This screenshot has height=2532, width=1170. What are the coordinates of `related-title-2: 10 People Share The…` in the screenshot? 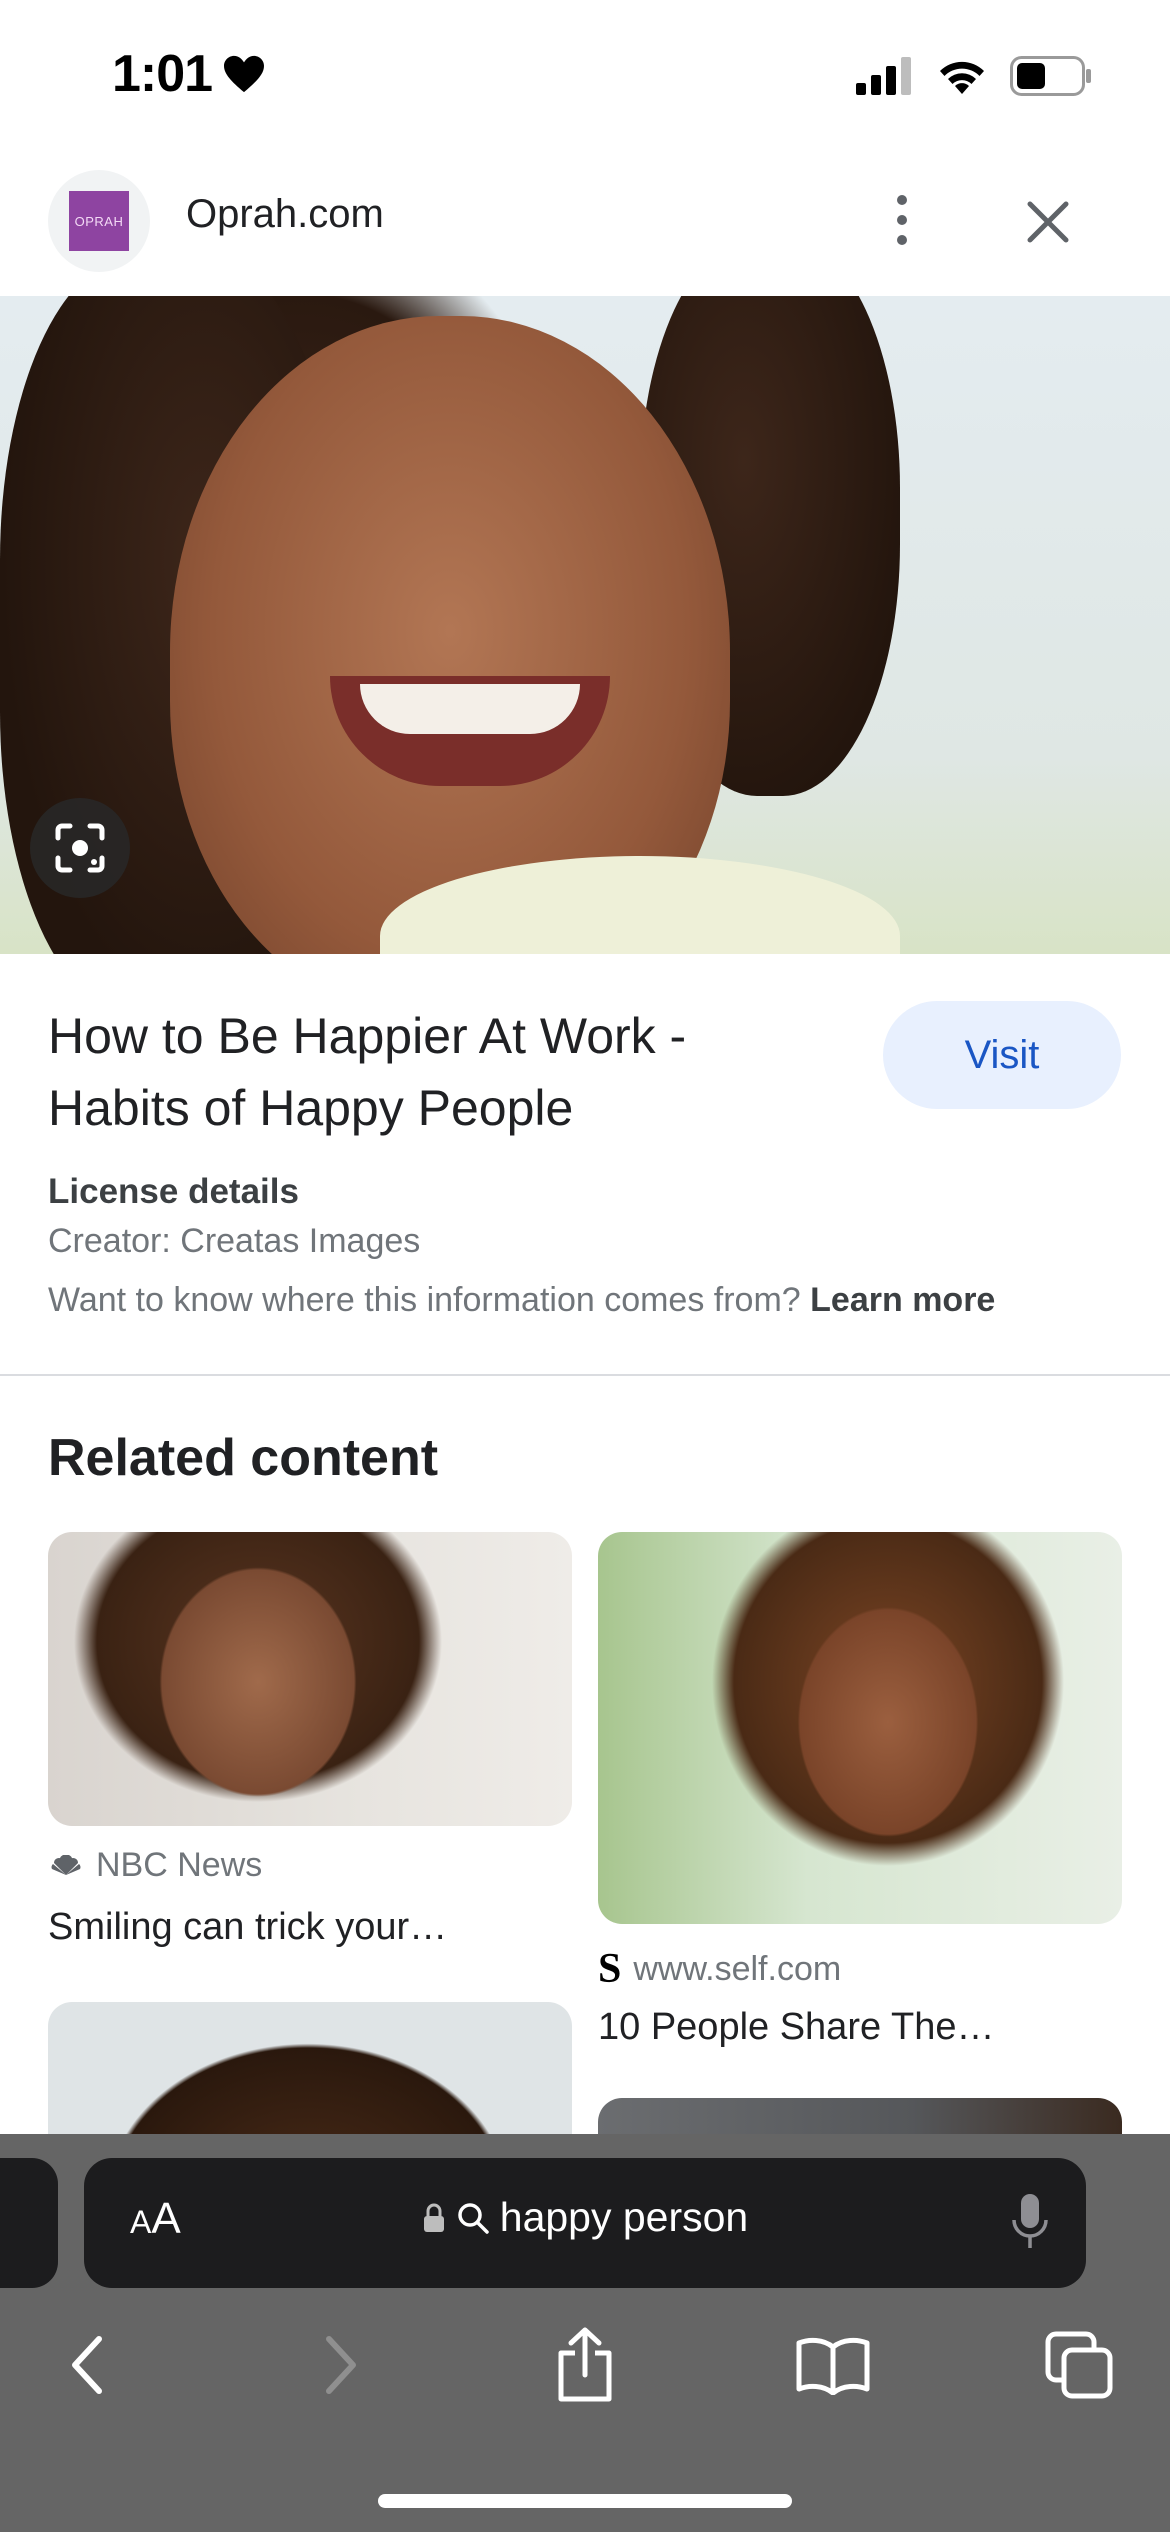 It's located at (796, 2027).